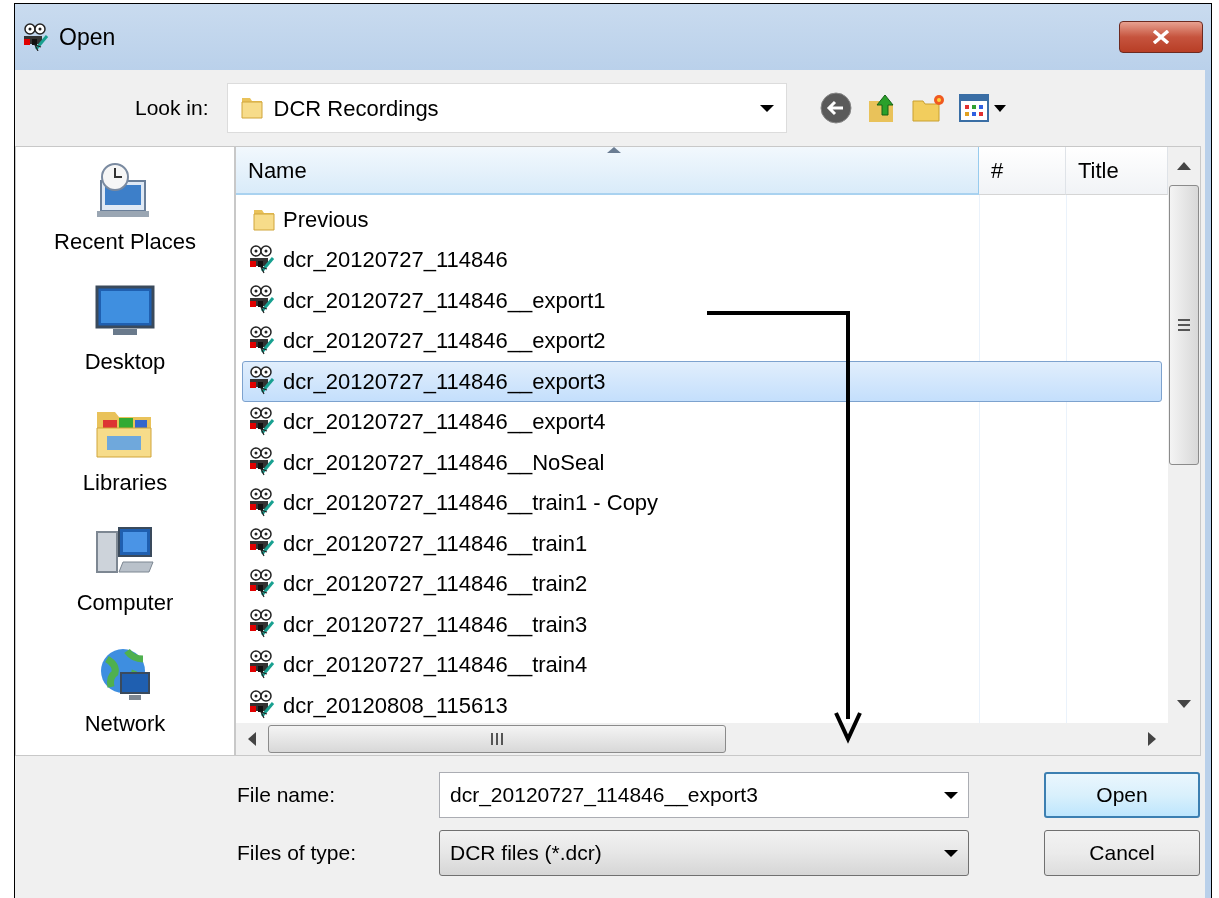 This screenshot has height=898, width=1219. What do you see at coordinates (610, 300) in the screenshot?
I see `file-row: dcr_20120727_114846__export1` at bounding box center [610, 300].